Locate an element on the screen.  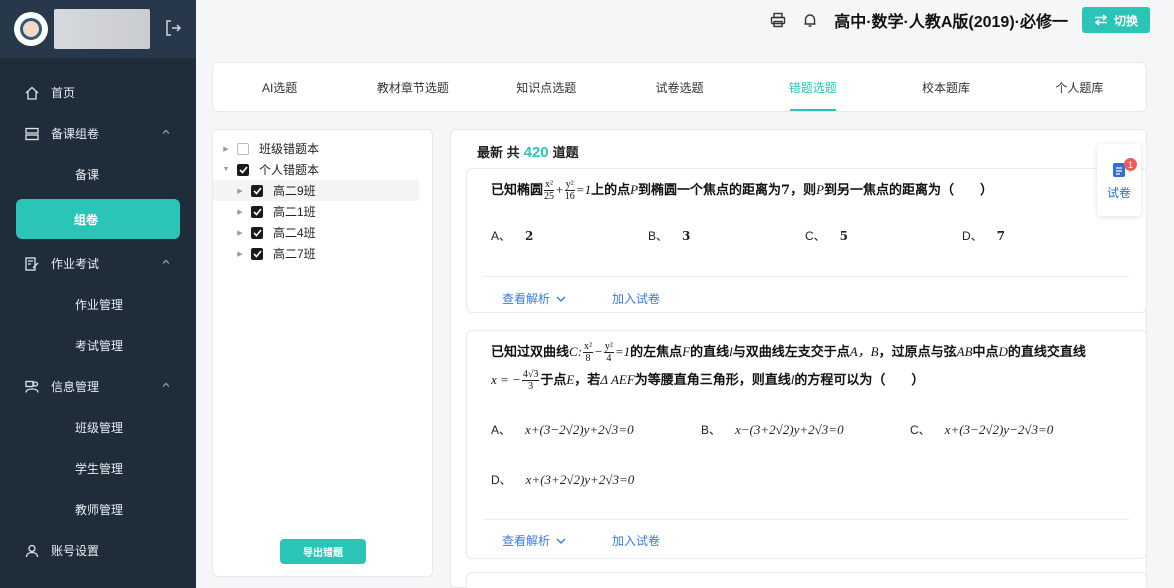
tree-node-class-1: ▶ 高二1班 is located at coordinates (322, 211).